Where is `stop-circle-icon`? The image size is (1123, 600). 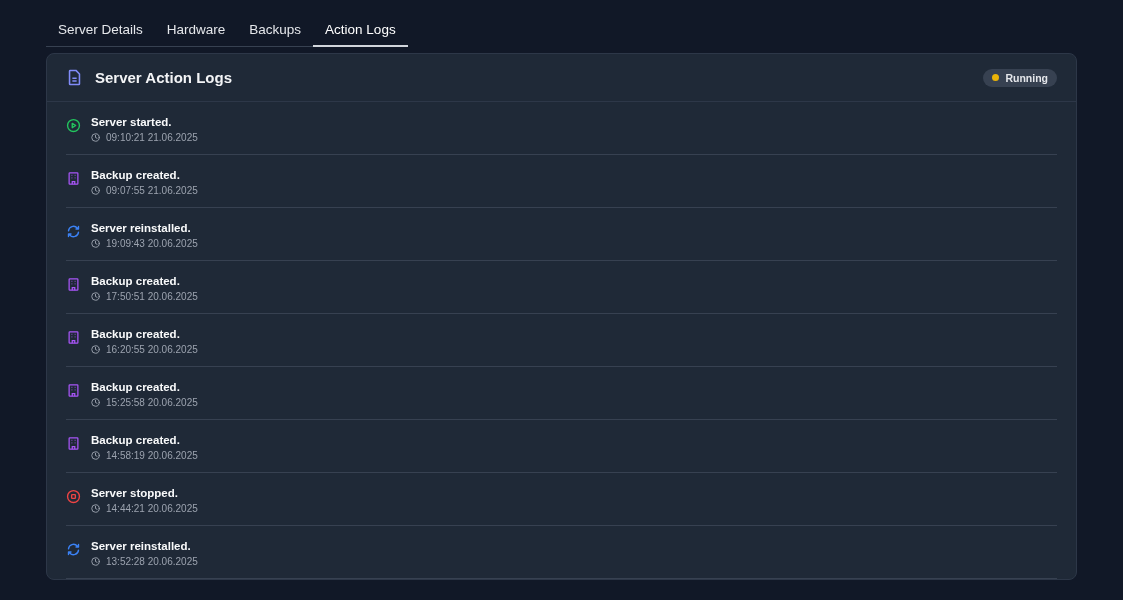 stop-circle-icon is located at coordinates (73, 496).